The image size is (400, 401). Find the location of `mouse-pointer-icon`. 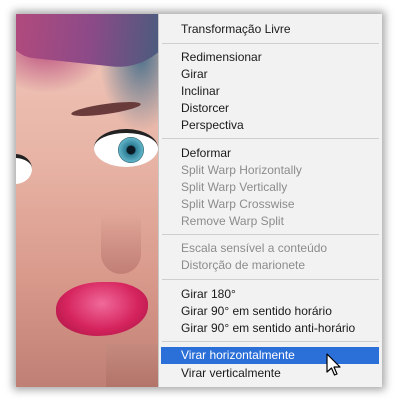

mouse-pointer-icon is located at coordinates (333, 364).